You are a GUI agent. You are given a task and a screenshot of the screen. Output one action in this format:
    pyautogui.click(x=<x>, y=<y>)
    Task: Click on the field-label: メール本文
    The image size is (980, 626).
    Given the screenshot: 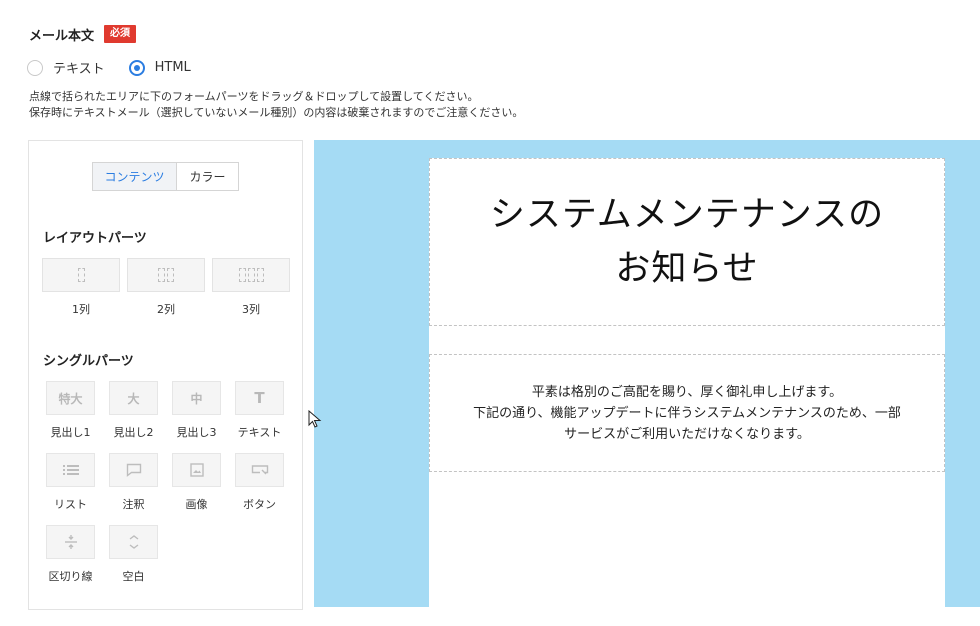 What is the action you would take?
    pyautogui.click(x=62, y=36)
    